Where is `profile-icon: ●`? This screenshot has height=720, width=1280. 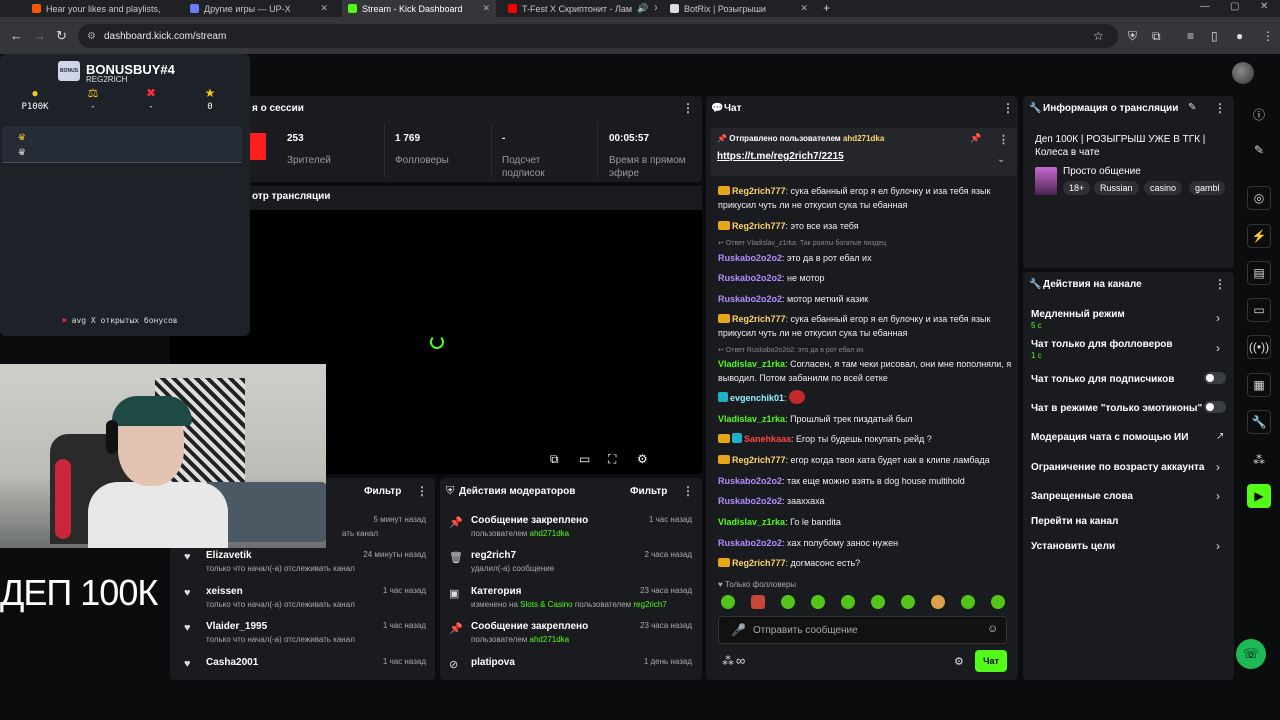 profile-icon: ● is located at coordinates (1239, 36).